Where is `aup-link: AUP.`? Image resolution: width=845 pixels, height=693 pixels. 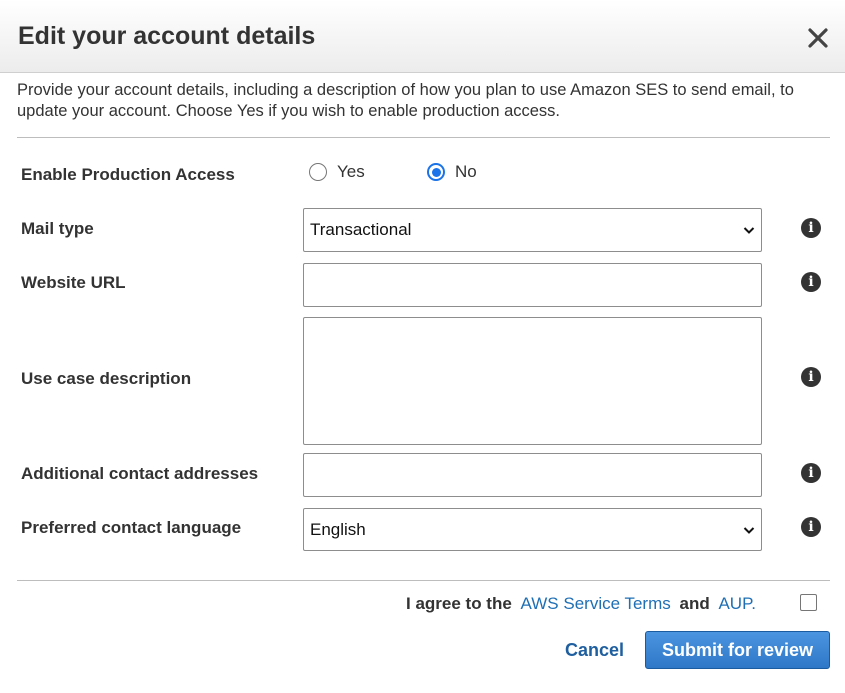
aup-link: AUP. is located at coordinates (737, 604).